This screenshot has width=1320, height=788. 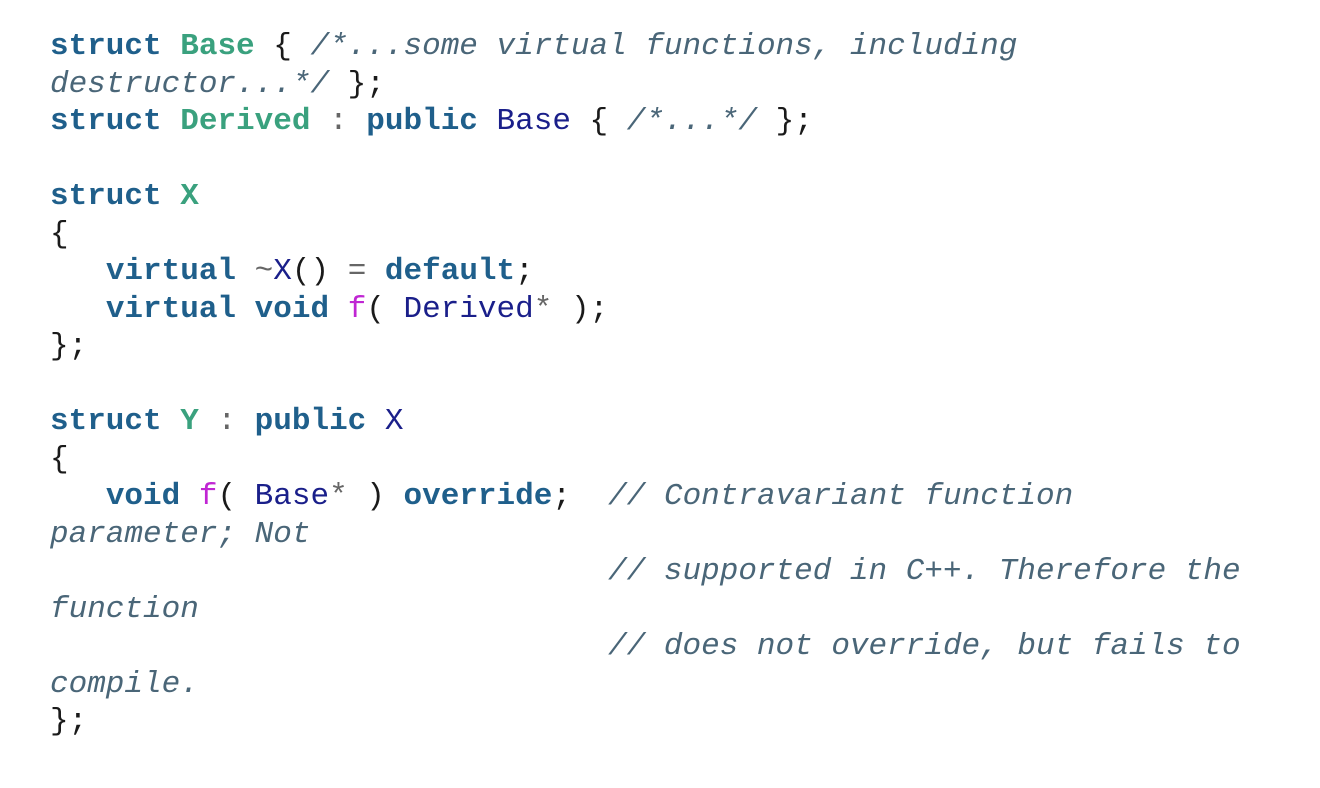 I want to click on punctuation: );, so click(x=580, y=309).